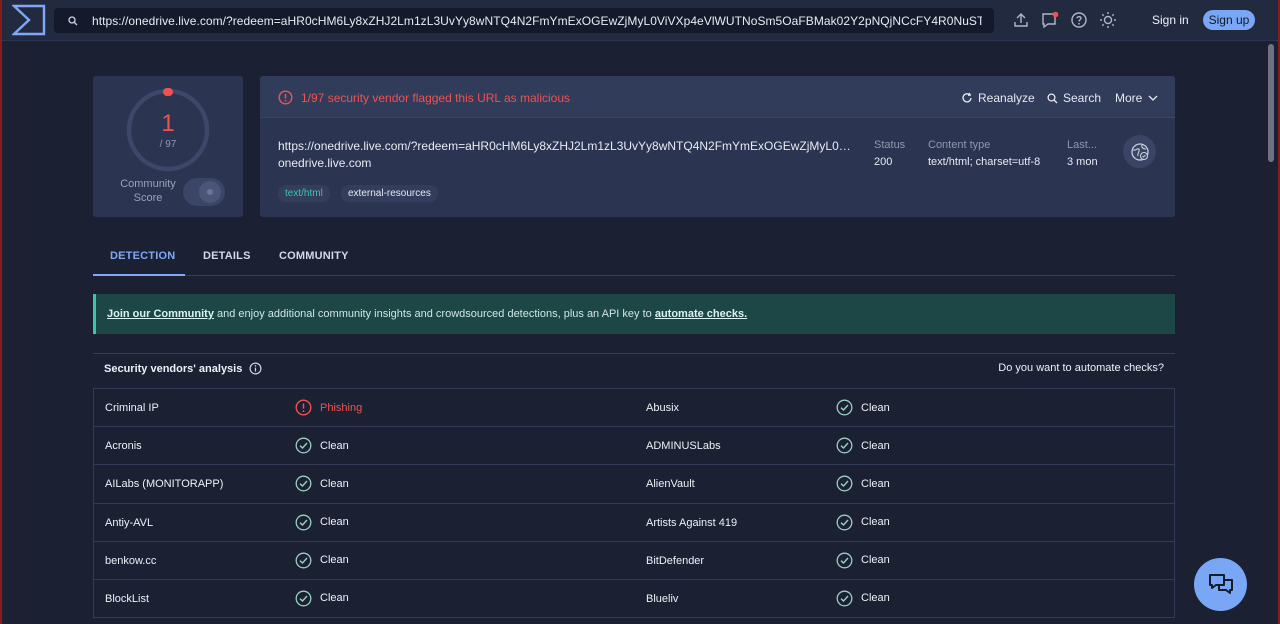  Describe the element at coordinates (634, 256) in the screenshot. I see `result-tabs: DETECTION DETAILS COMMUNITY` at that location.